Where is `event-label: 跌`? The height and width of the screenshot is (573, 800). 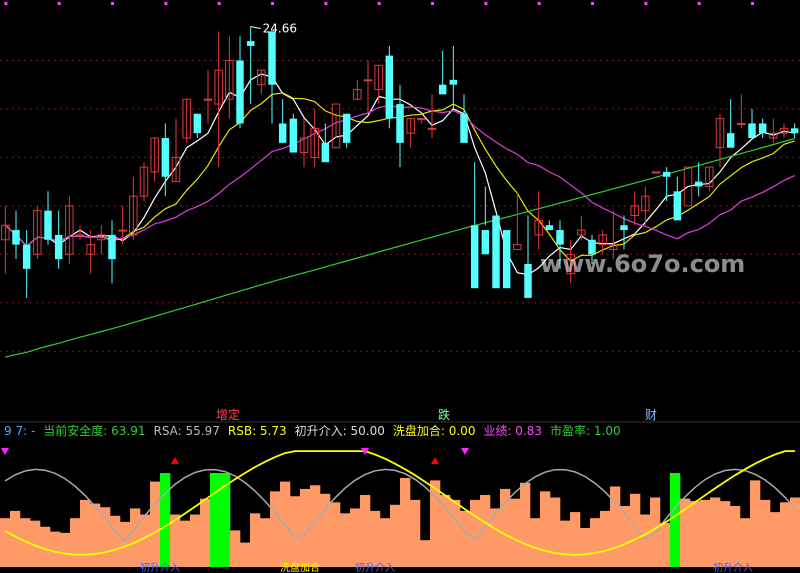
event-label: 跌 is located at coordinates (444, 414).